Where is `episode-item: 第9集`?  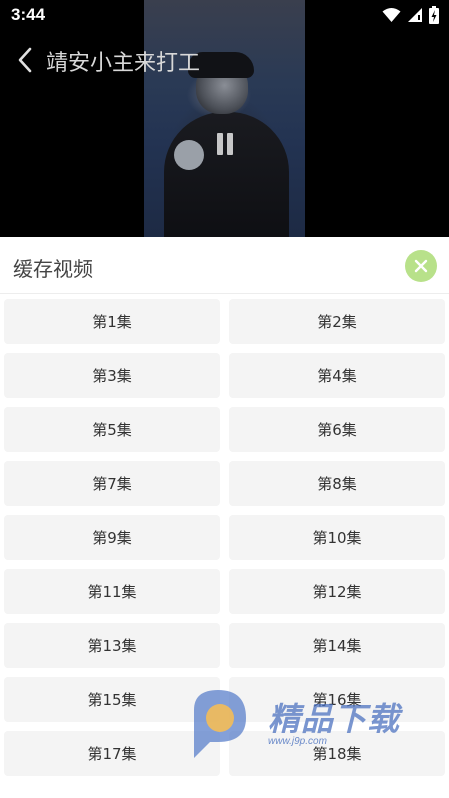 episode-item: 第9集 is located at coordinates (112, 537).